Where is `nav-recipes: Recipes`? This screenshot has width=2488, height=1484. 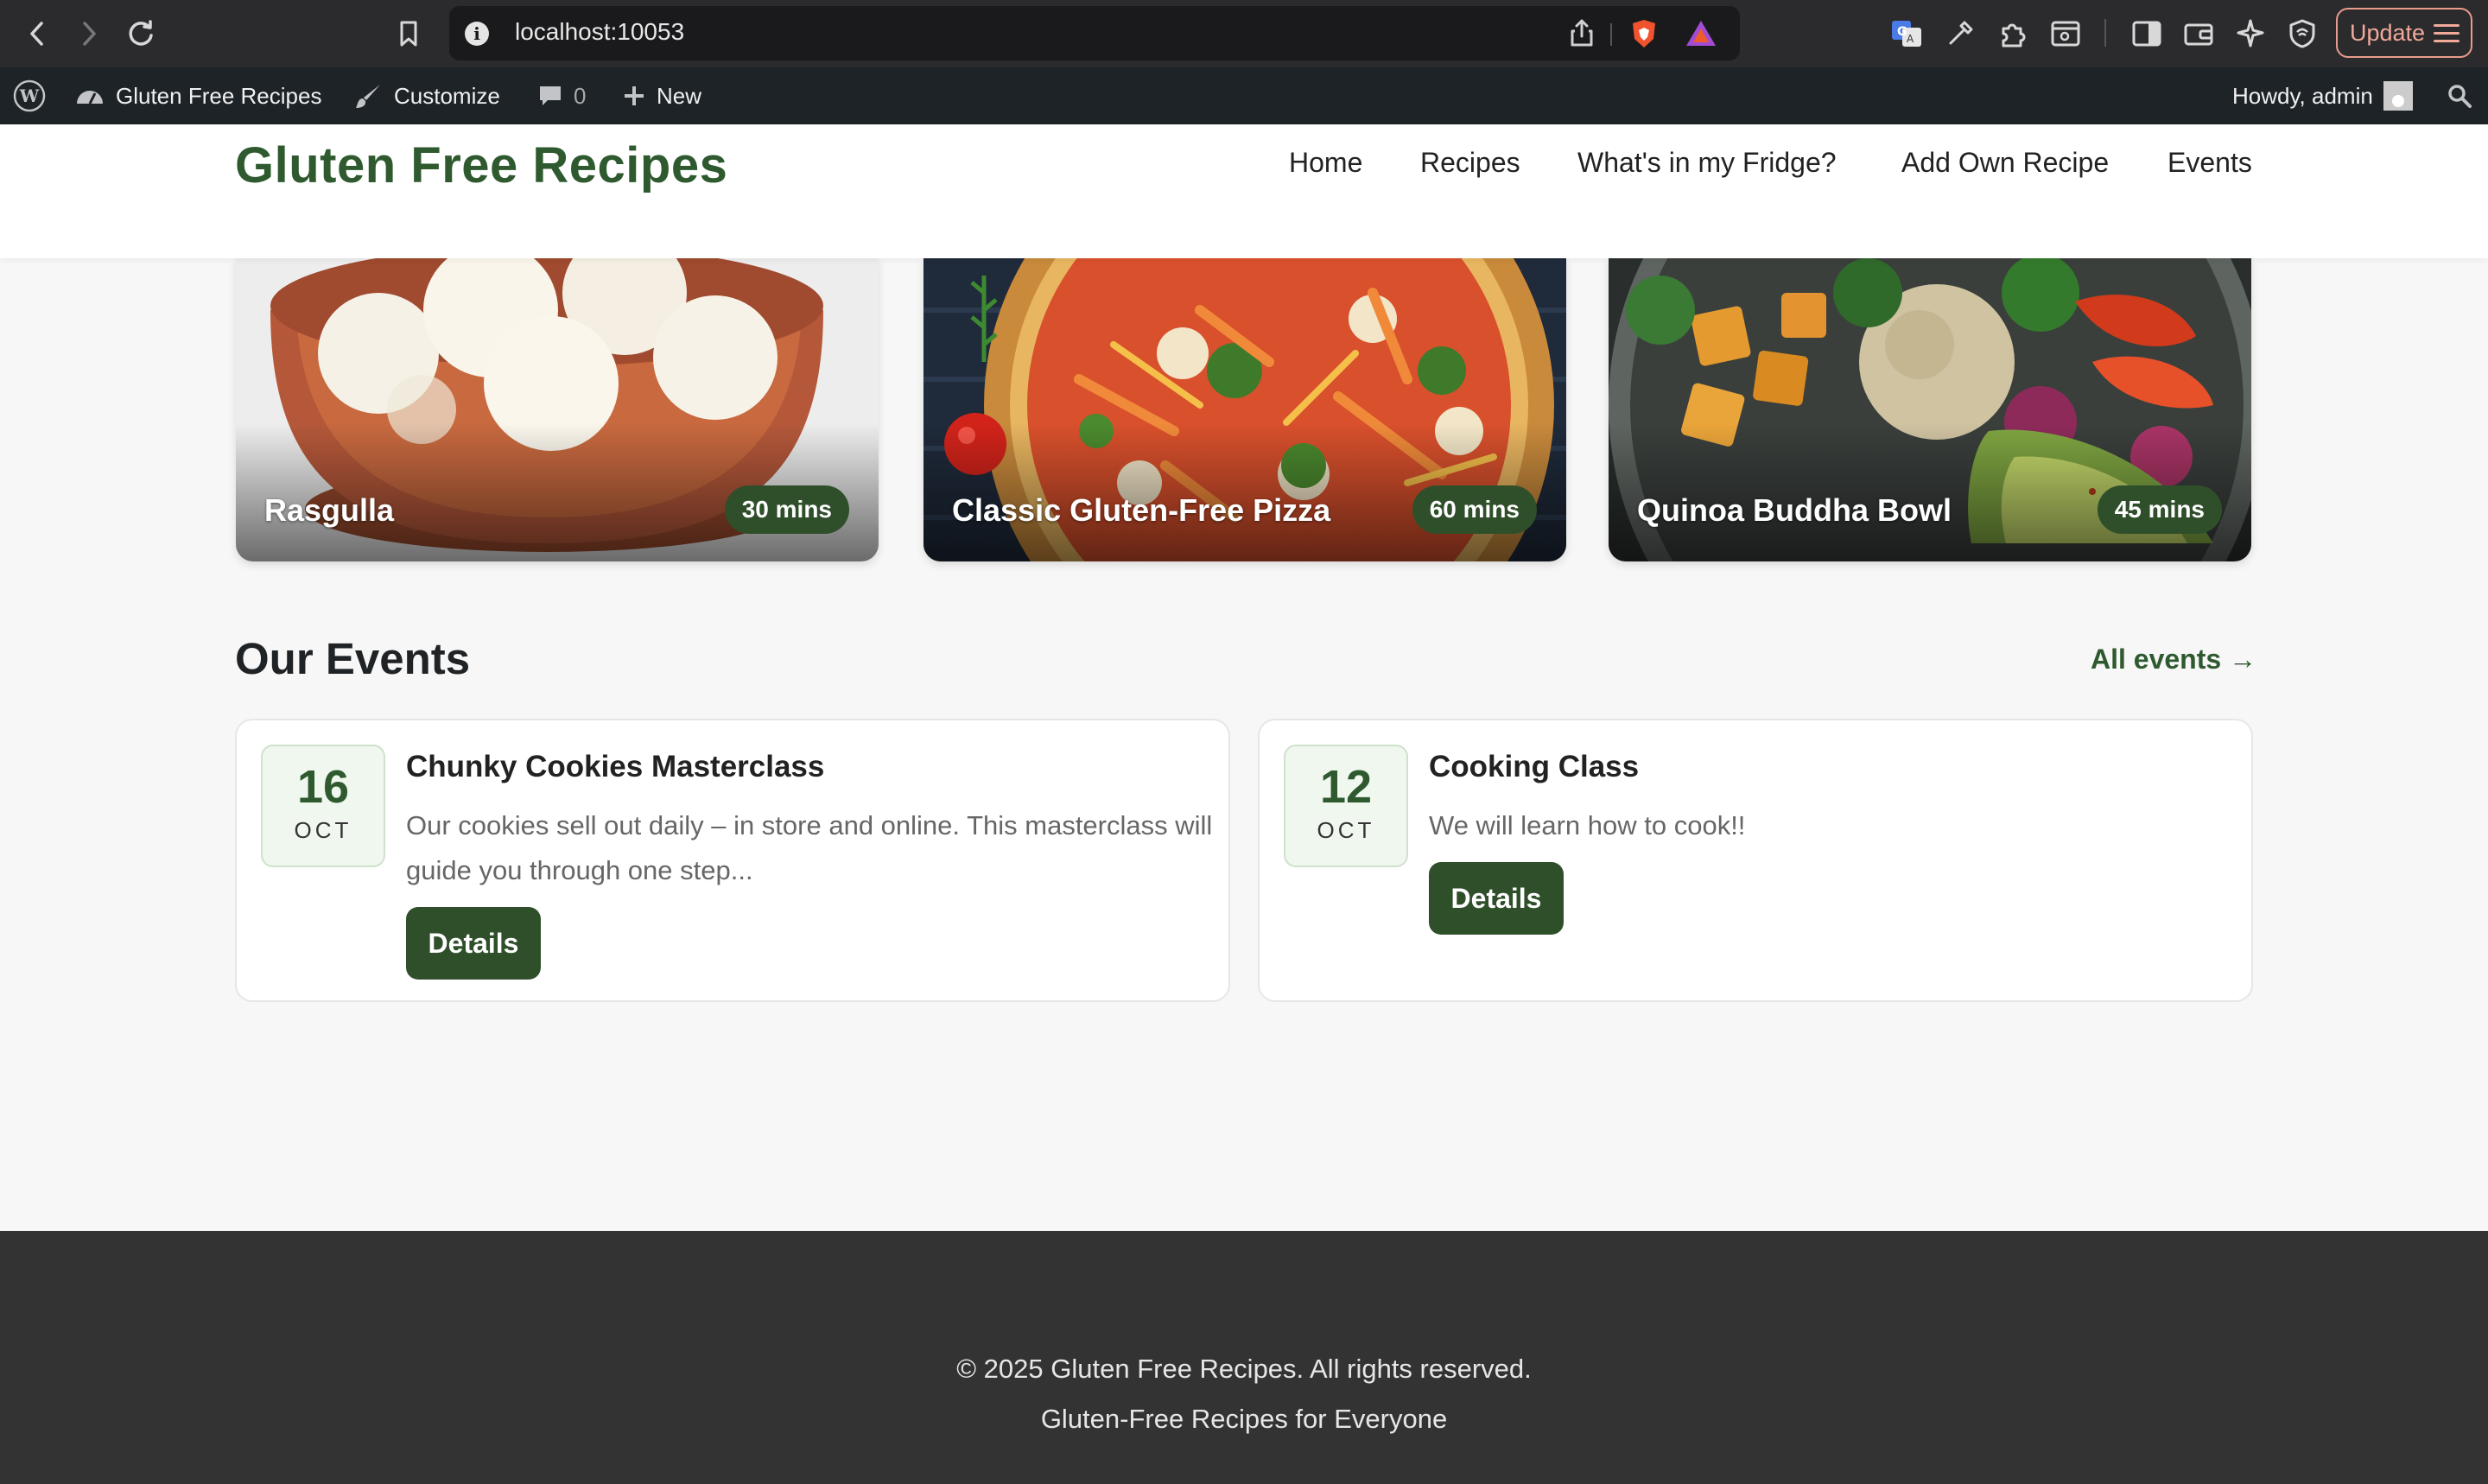 nav-recipes: Recipes is located at coordinates (1470, 163).